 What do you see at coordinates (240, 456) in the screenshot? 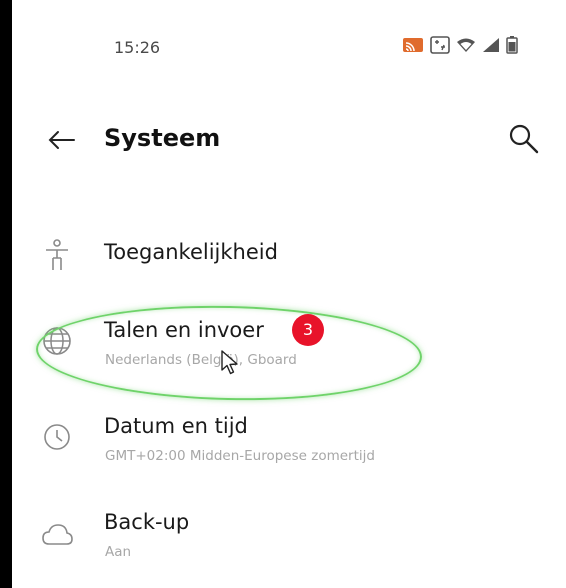
I see `item-subtitle: GMT+02:00 Midden-Europese zomertijd` at bounding box center [240, 456].